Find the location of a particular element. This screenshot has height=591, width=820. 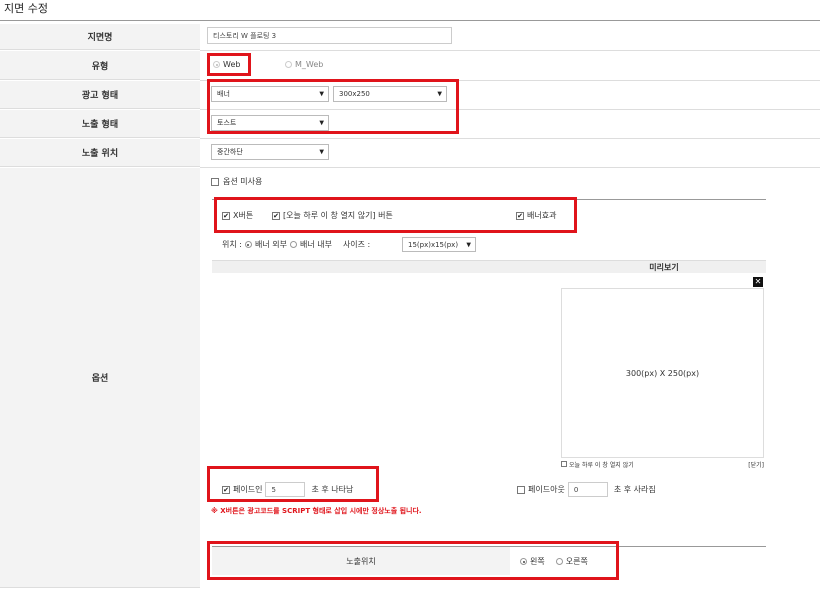

preview-size-text: 300(px) X 250(px) is located at coordinates (662, 373).